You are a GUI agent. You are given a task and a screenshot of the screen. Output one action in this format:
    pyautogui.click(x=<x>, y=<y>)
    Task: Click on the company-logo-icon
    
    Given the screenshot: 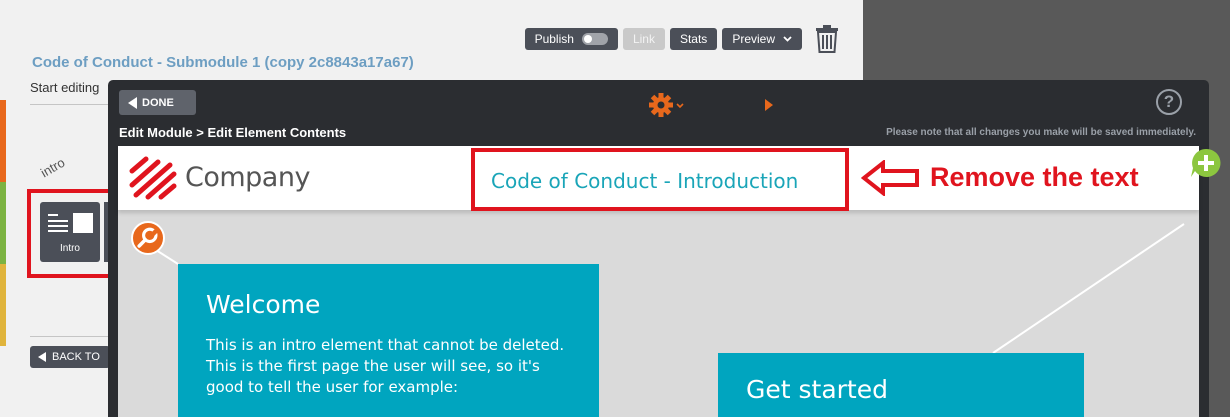 What is the action you would take?
    pyautogui.click(x=153, y=178)
    